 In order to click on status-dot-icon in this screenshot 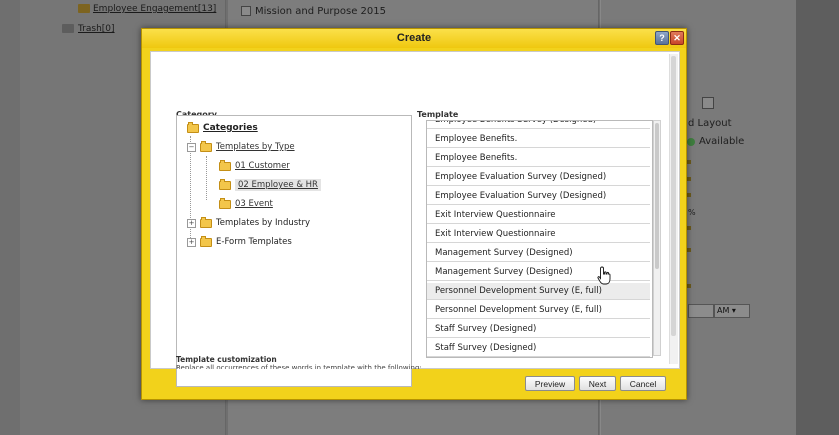, I will do `click(691, 142)`.